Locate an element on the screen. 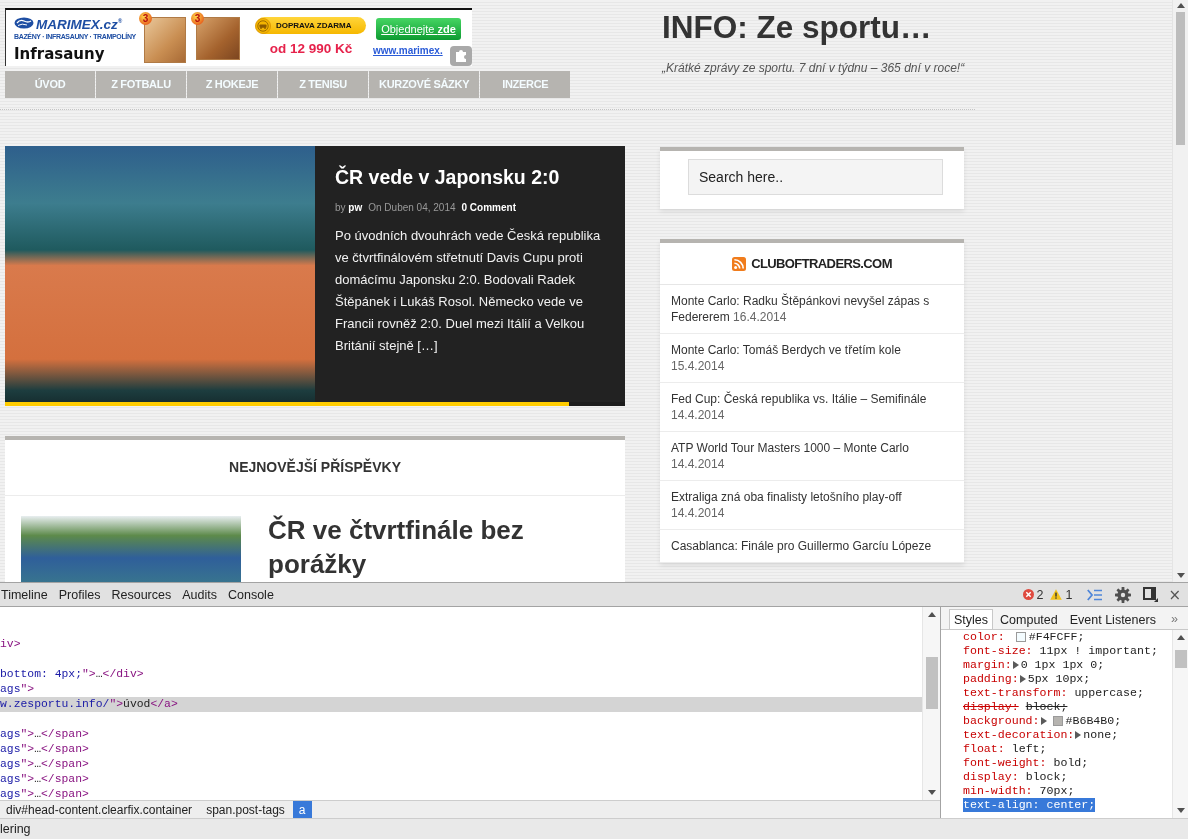 This screenshot has height=839, width=1188. devtools-tab: Resources is located at coordinates (146, 594).